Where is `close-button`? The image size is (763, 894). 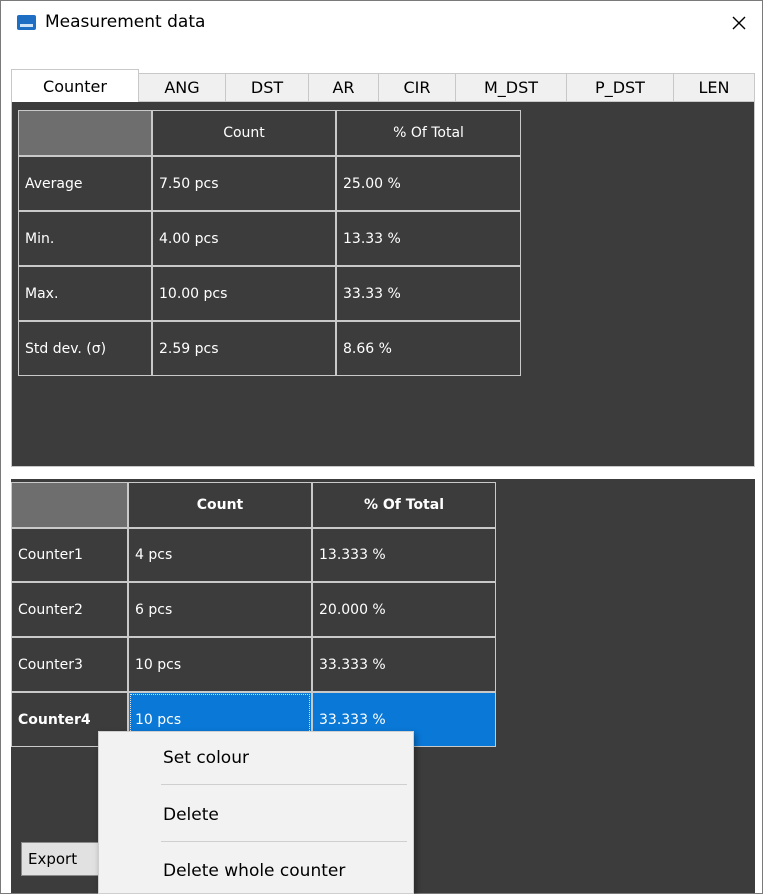 close-button is located at coordinates (739, 23).